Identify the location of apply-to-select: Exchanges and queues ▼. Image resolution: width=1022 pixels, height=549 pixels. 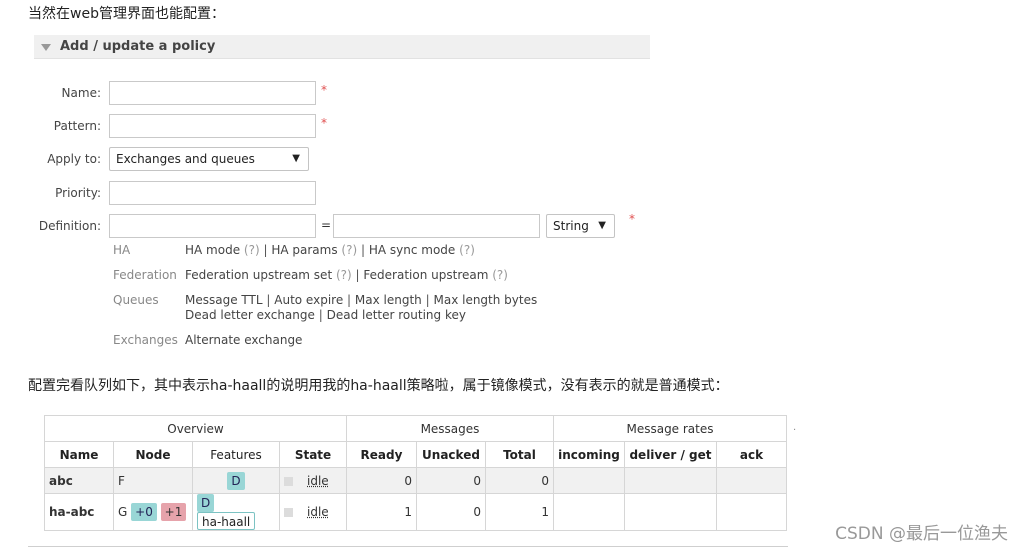
(209, 159).